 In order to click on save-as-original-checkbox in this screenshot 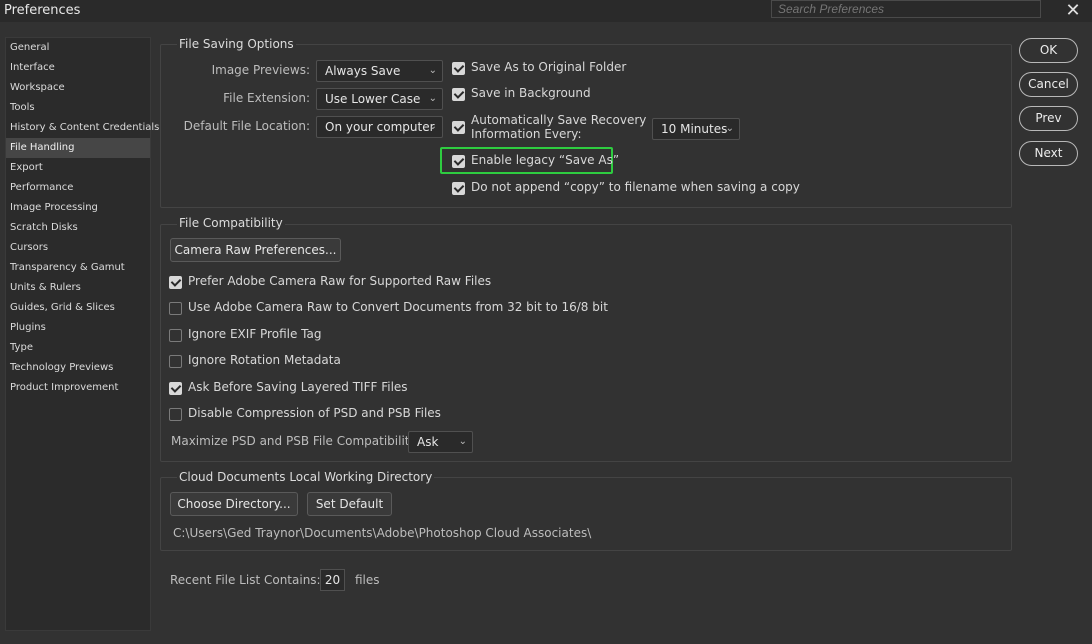, I will do `click(458, 68)`.